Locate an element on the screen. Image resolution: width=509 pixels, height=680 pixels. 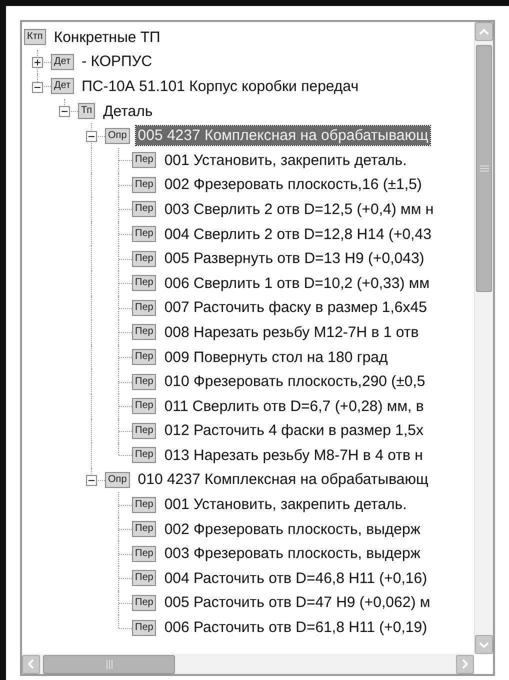
tree-item: 006 Расточить отв D=61,8 H11 (+0,19) is located at coordinates (296, 628).